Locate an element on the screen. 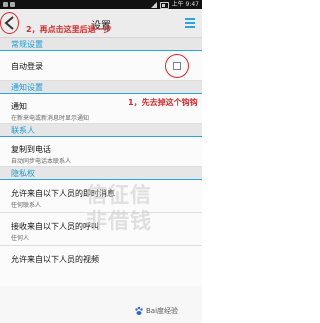 Image resolution: width=320 pixels, height=323 pixels. battery-icon is located at coordinates (164, 5).